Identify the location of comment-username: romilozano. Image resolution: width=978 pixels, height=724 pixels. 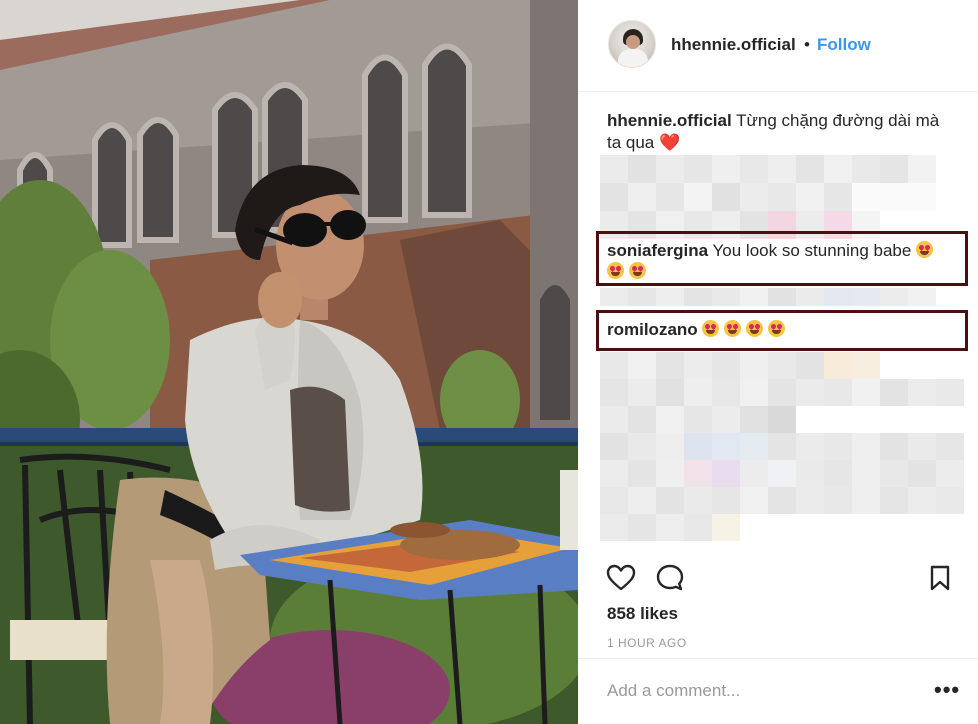
(652, 329).